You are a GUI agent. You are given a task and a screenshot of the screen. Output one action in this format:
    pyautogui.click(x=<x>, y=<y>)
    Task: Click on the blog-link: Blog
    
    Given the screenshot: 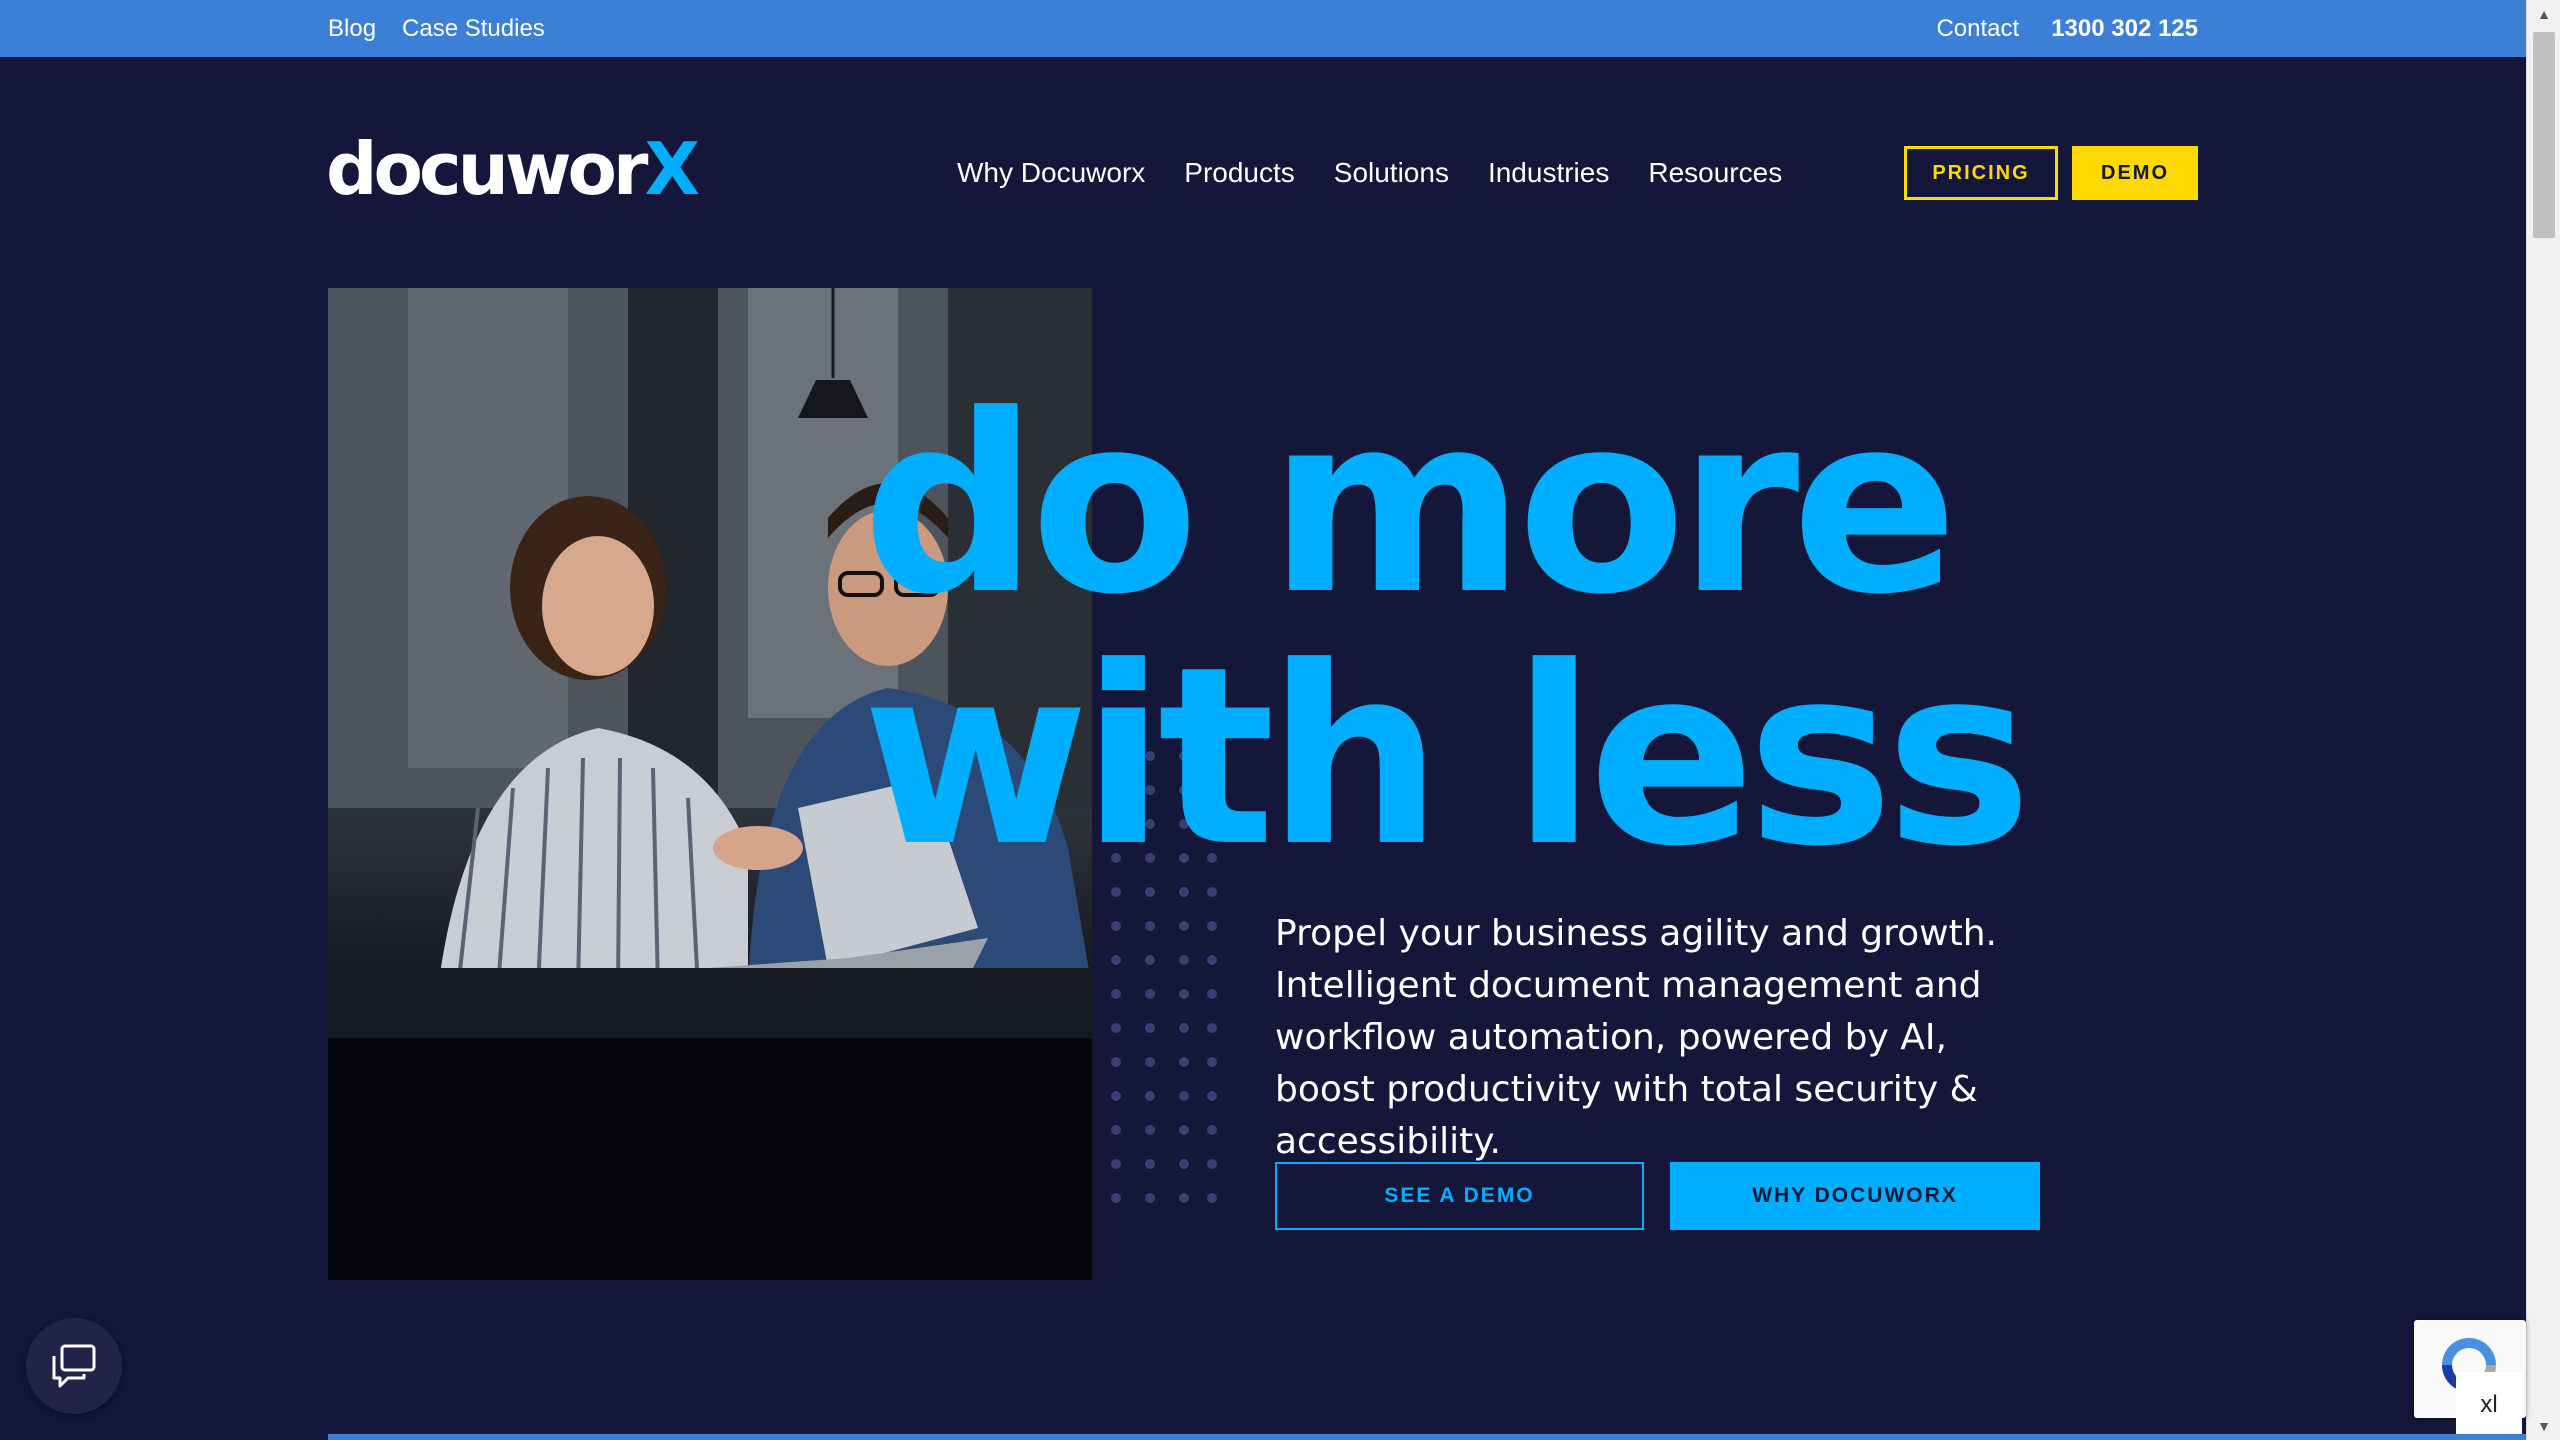 What is the action you would take?
    pyautogui.click(x=352, y=29)
    